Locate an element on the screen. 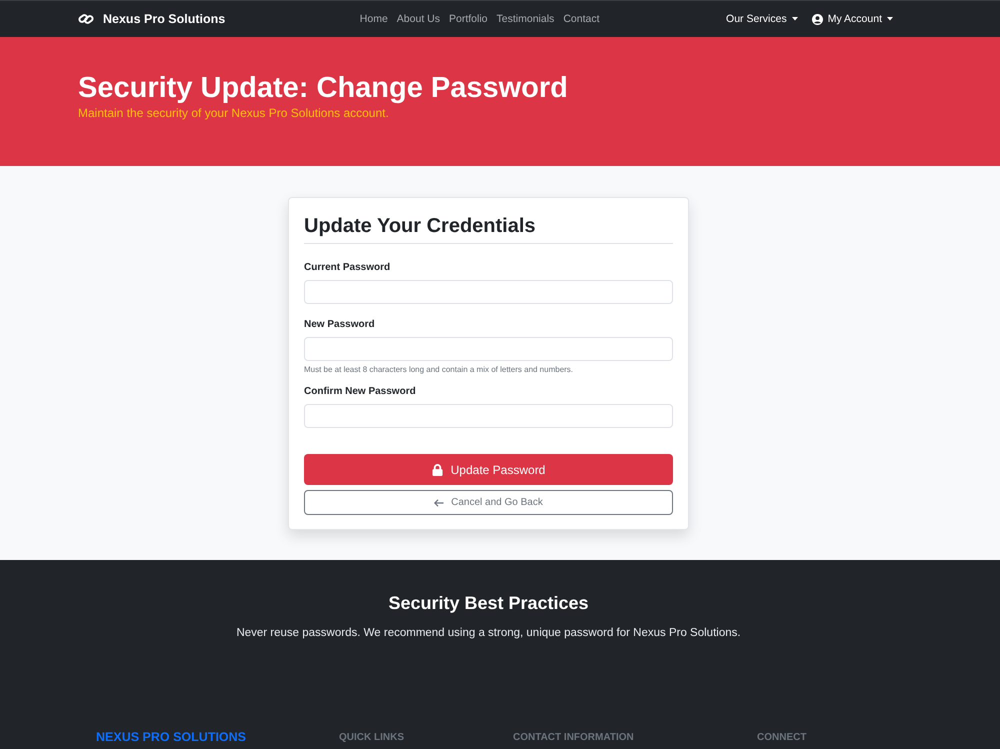 The height and width of the screenshot is (749, 1000). card-title: Update Your Credentials is located at coordinates (420, 226).